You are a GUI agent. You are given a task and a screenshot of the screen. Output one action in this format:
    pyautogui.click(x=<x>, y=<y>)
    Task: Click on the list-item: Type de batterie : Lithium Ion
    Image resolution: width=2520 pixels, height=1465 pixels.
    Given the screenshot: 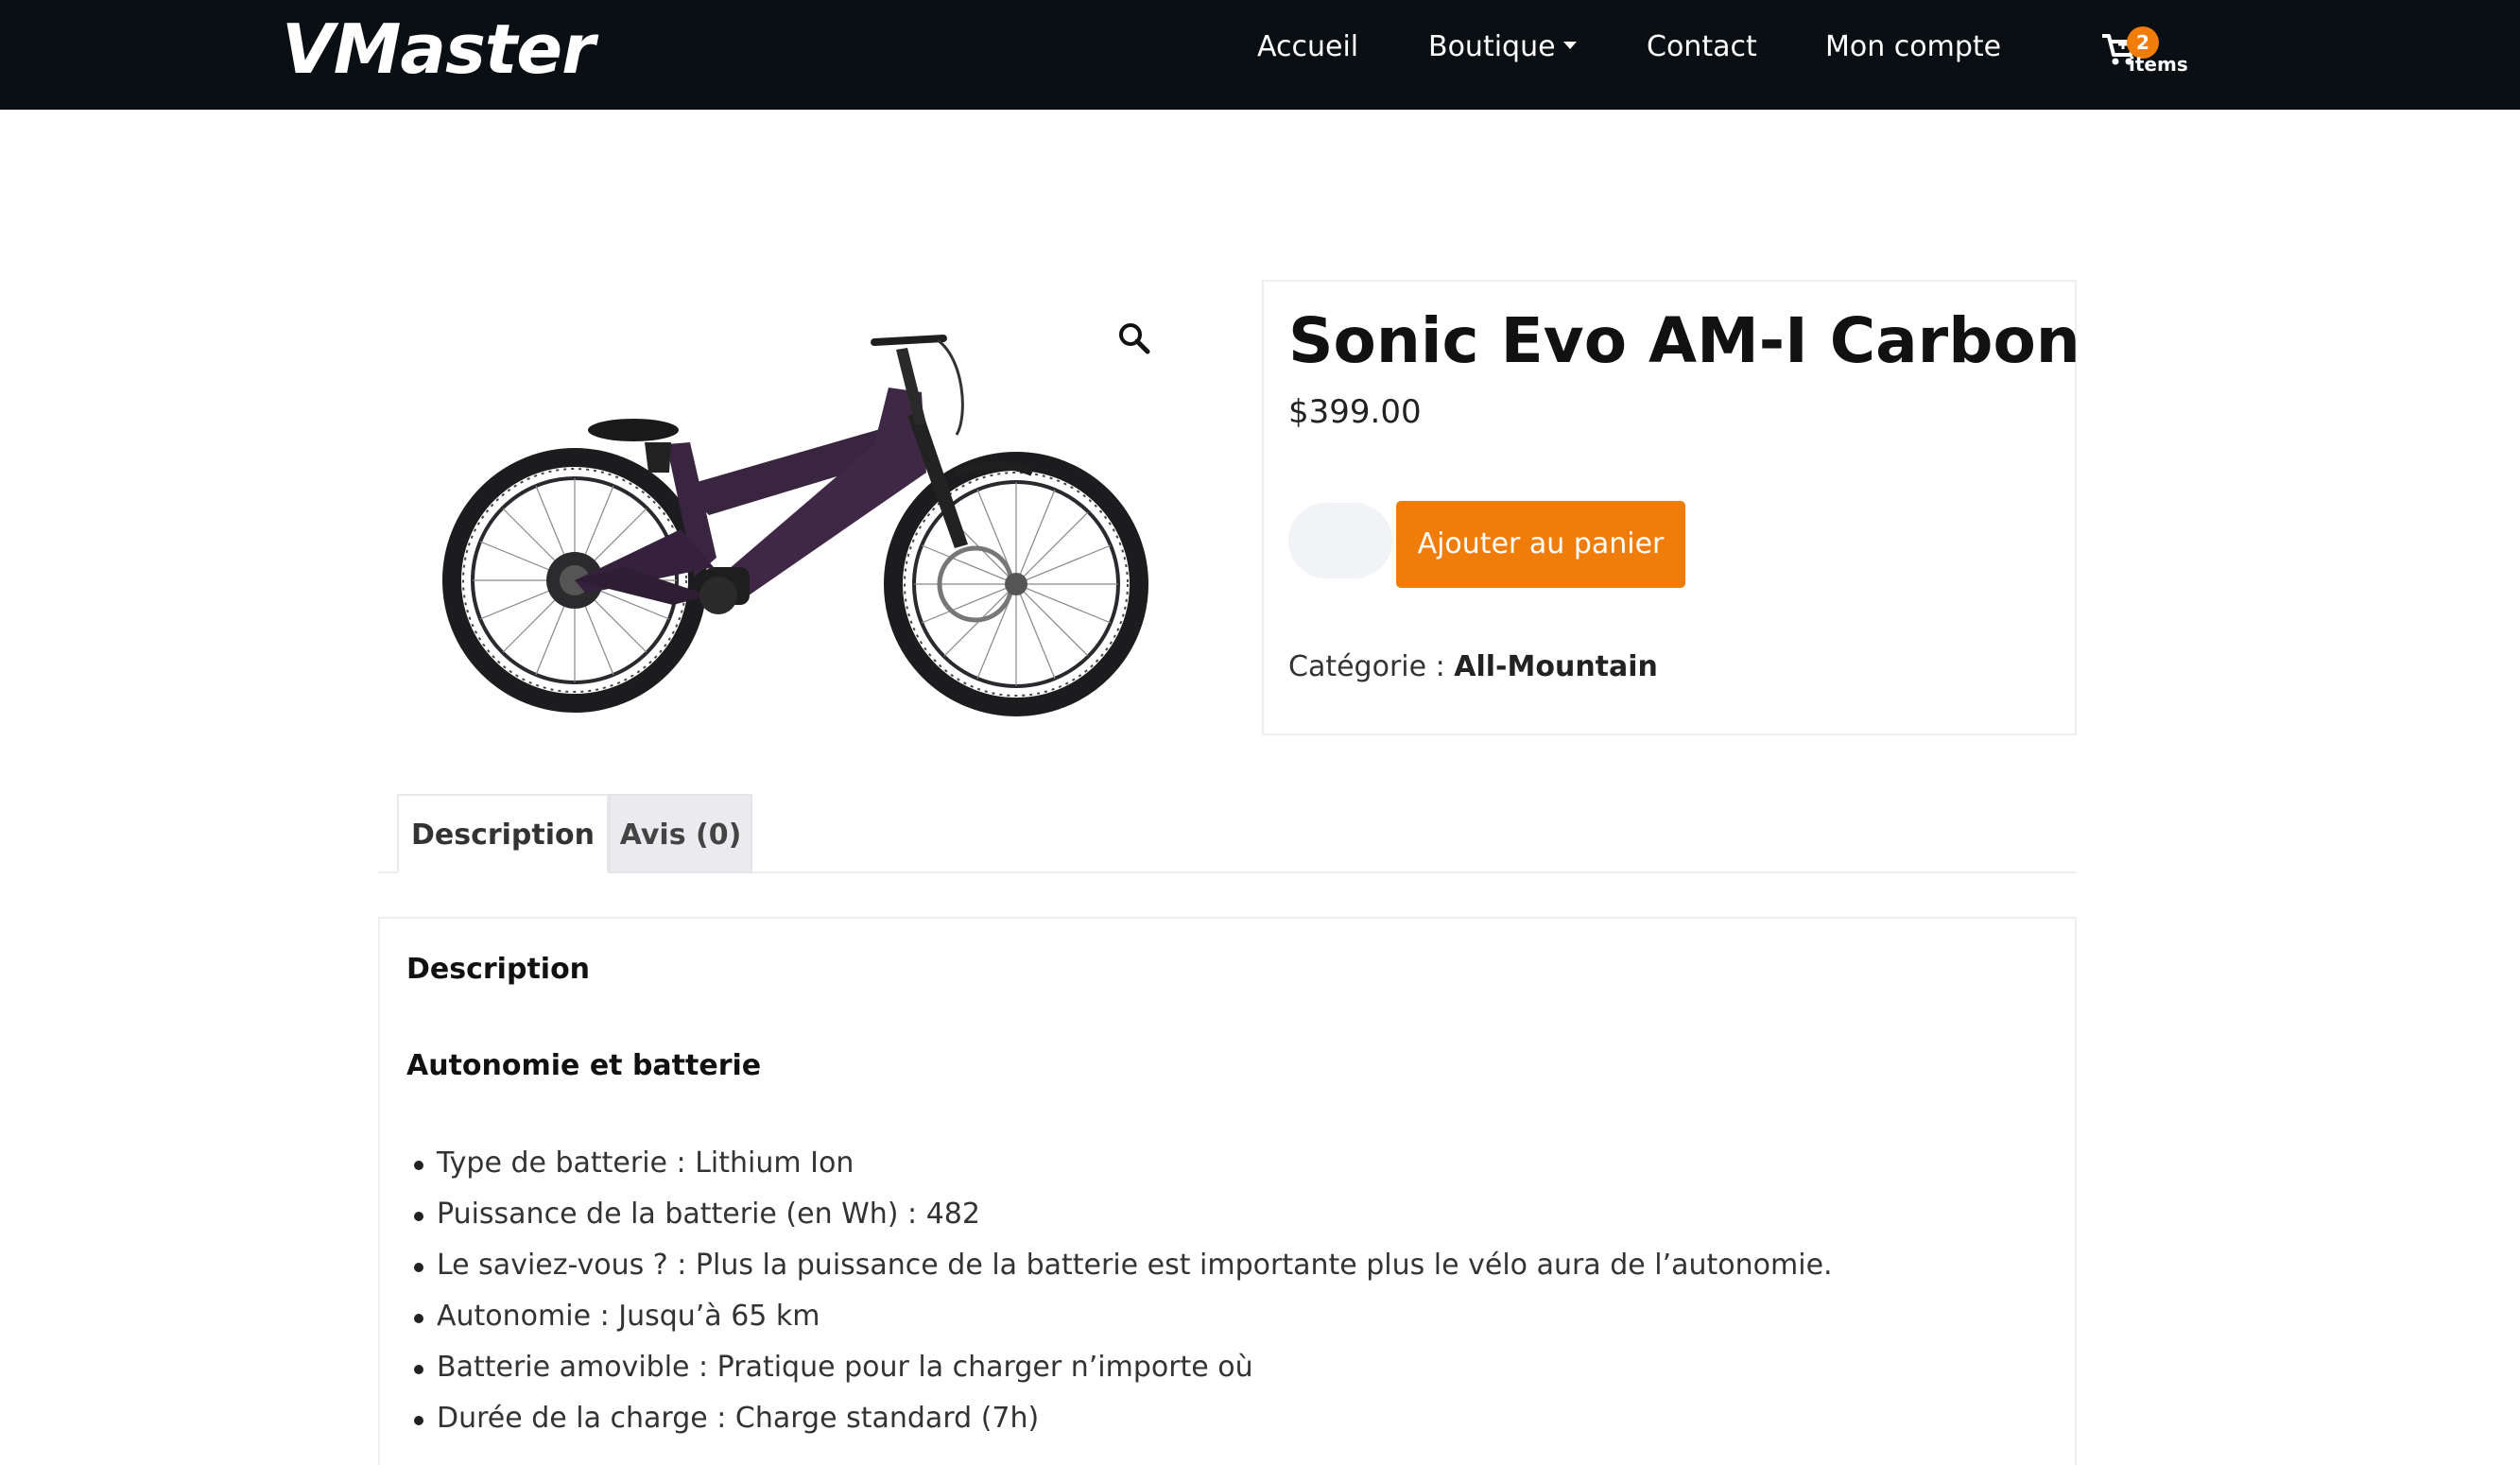 What is the action you would take?
    pyautogui.click(x=1119, y=1163)
    